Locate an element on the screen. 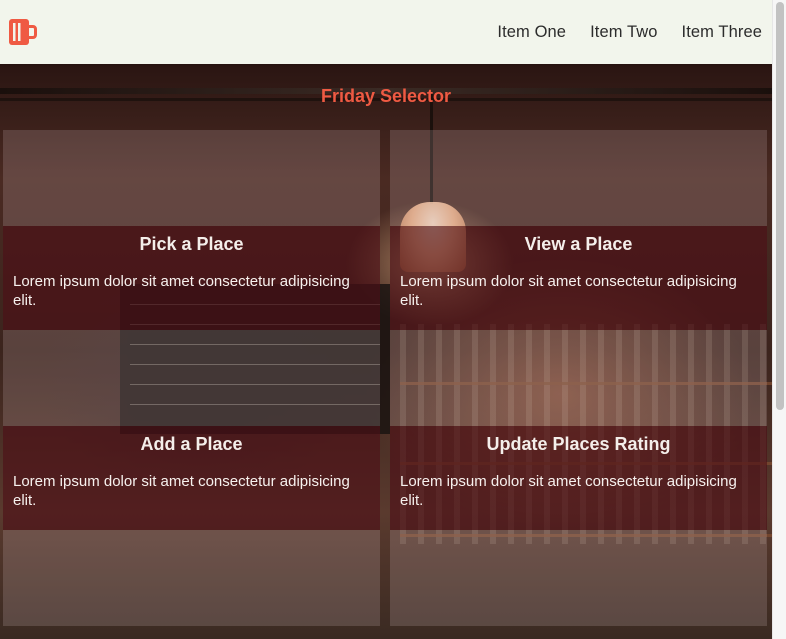  scrollbar-thumb is located at coordinates (780, 206).